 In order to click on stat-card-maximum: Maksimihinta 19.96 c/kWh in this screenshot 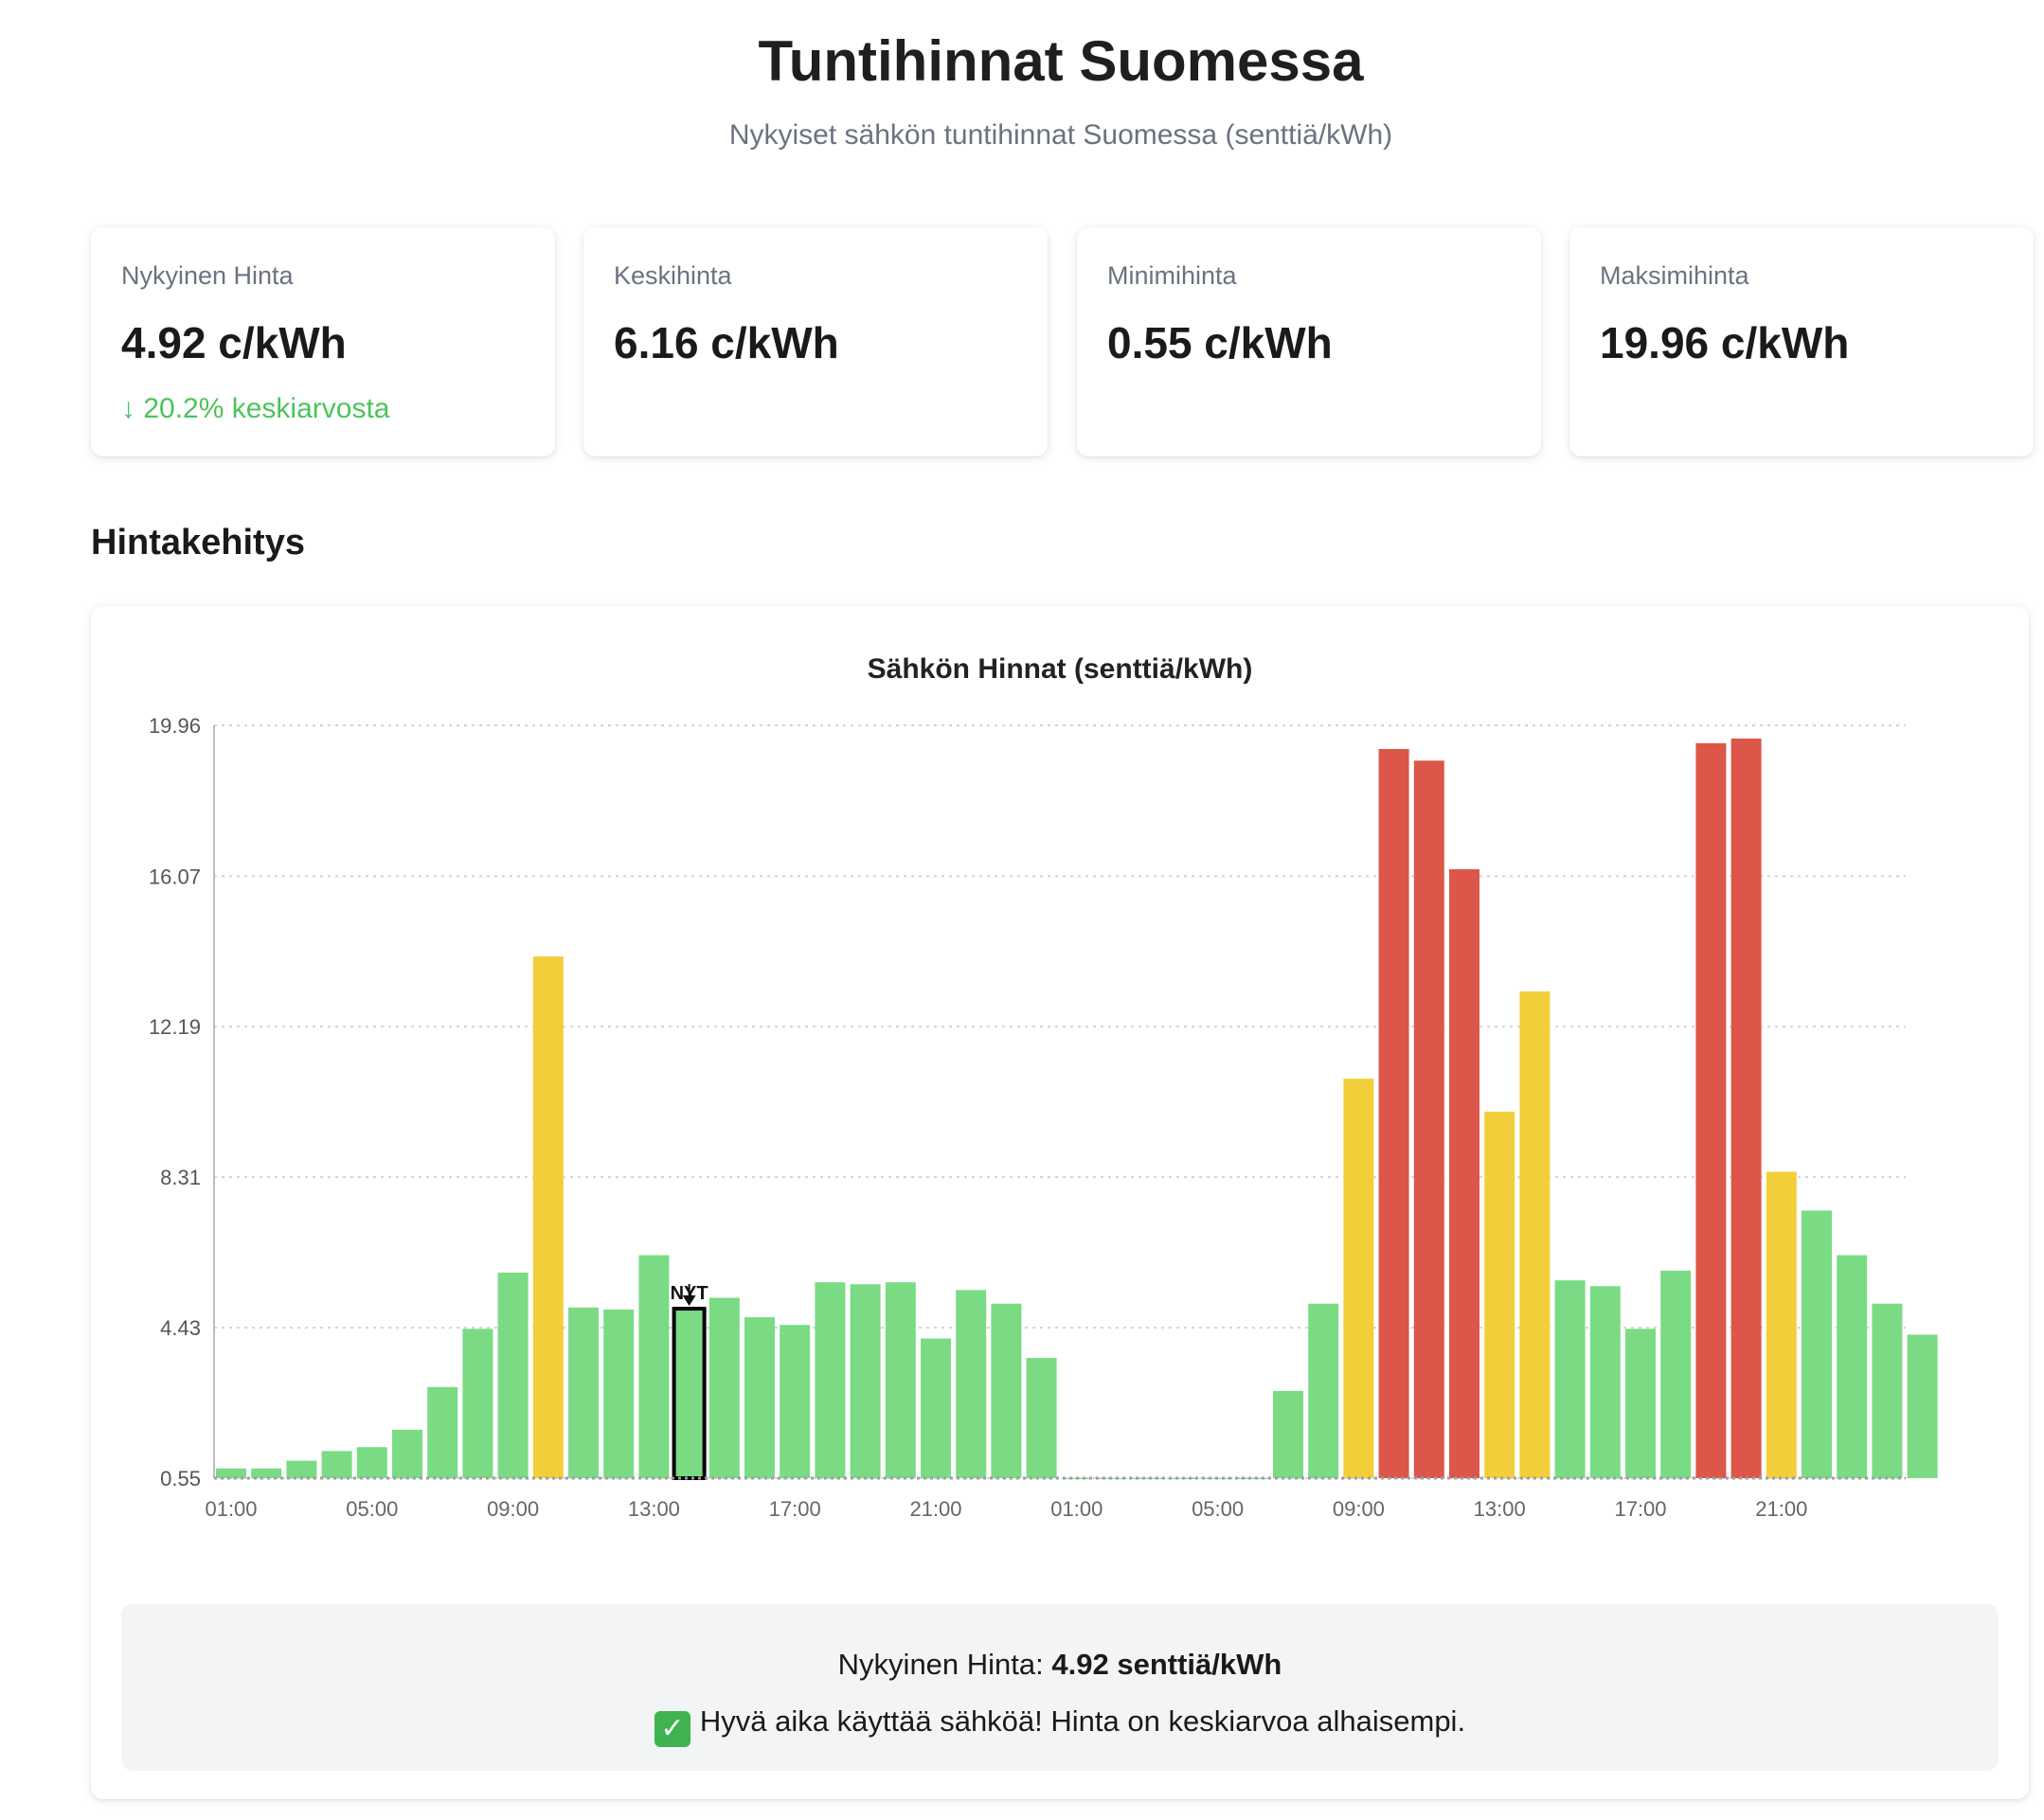, I will do `click(1801, 341)`.